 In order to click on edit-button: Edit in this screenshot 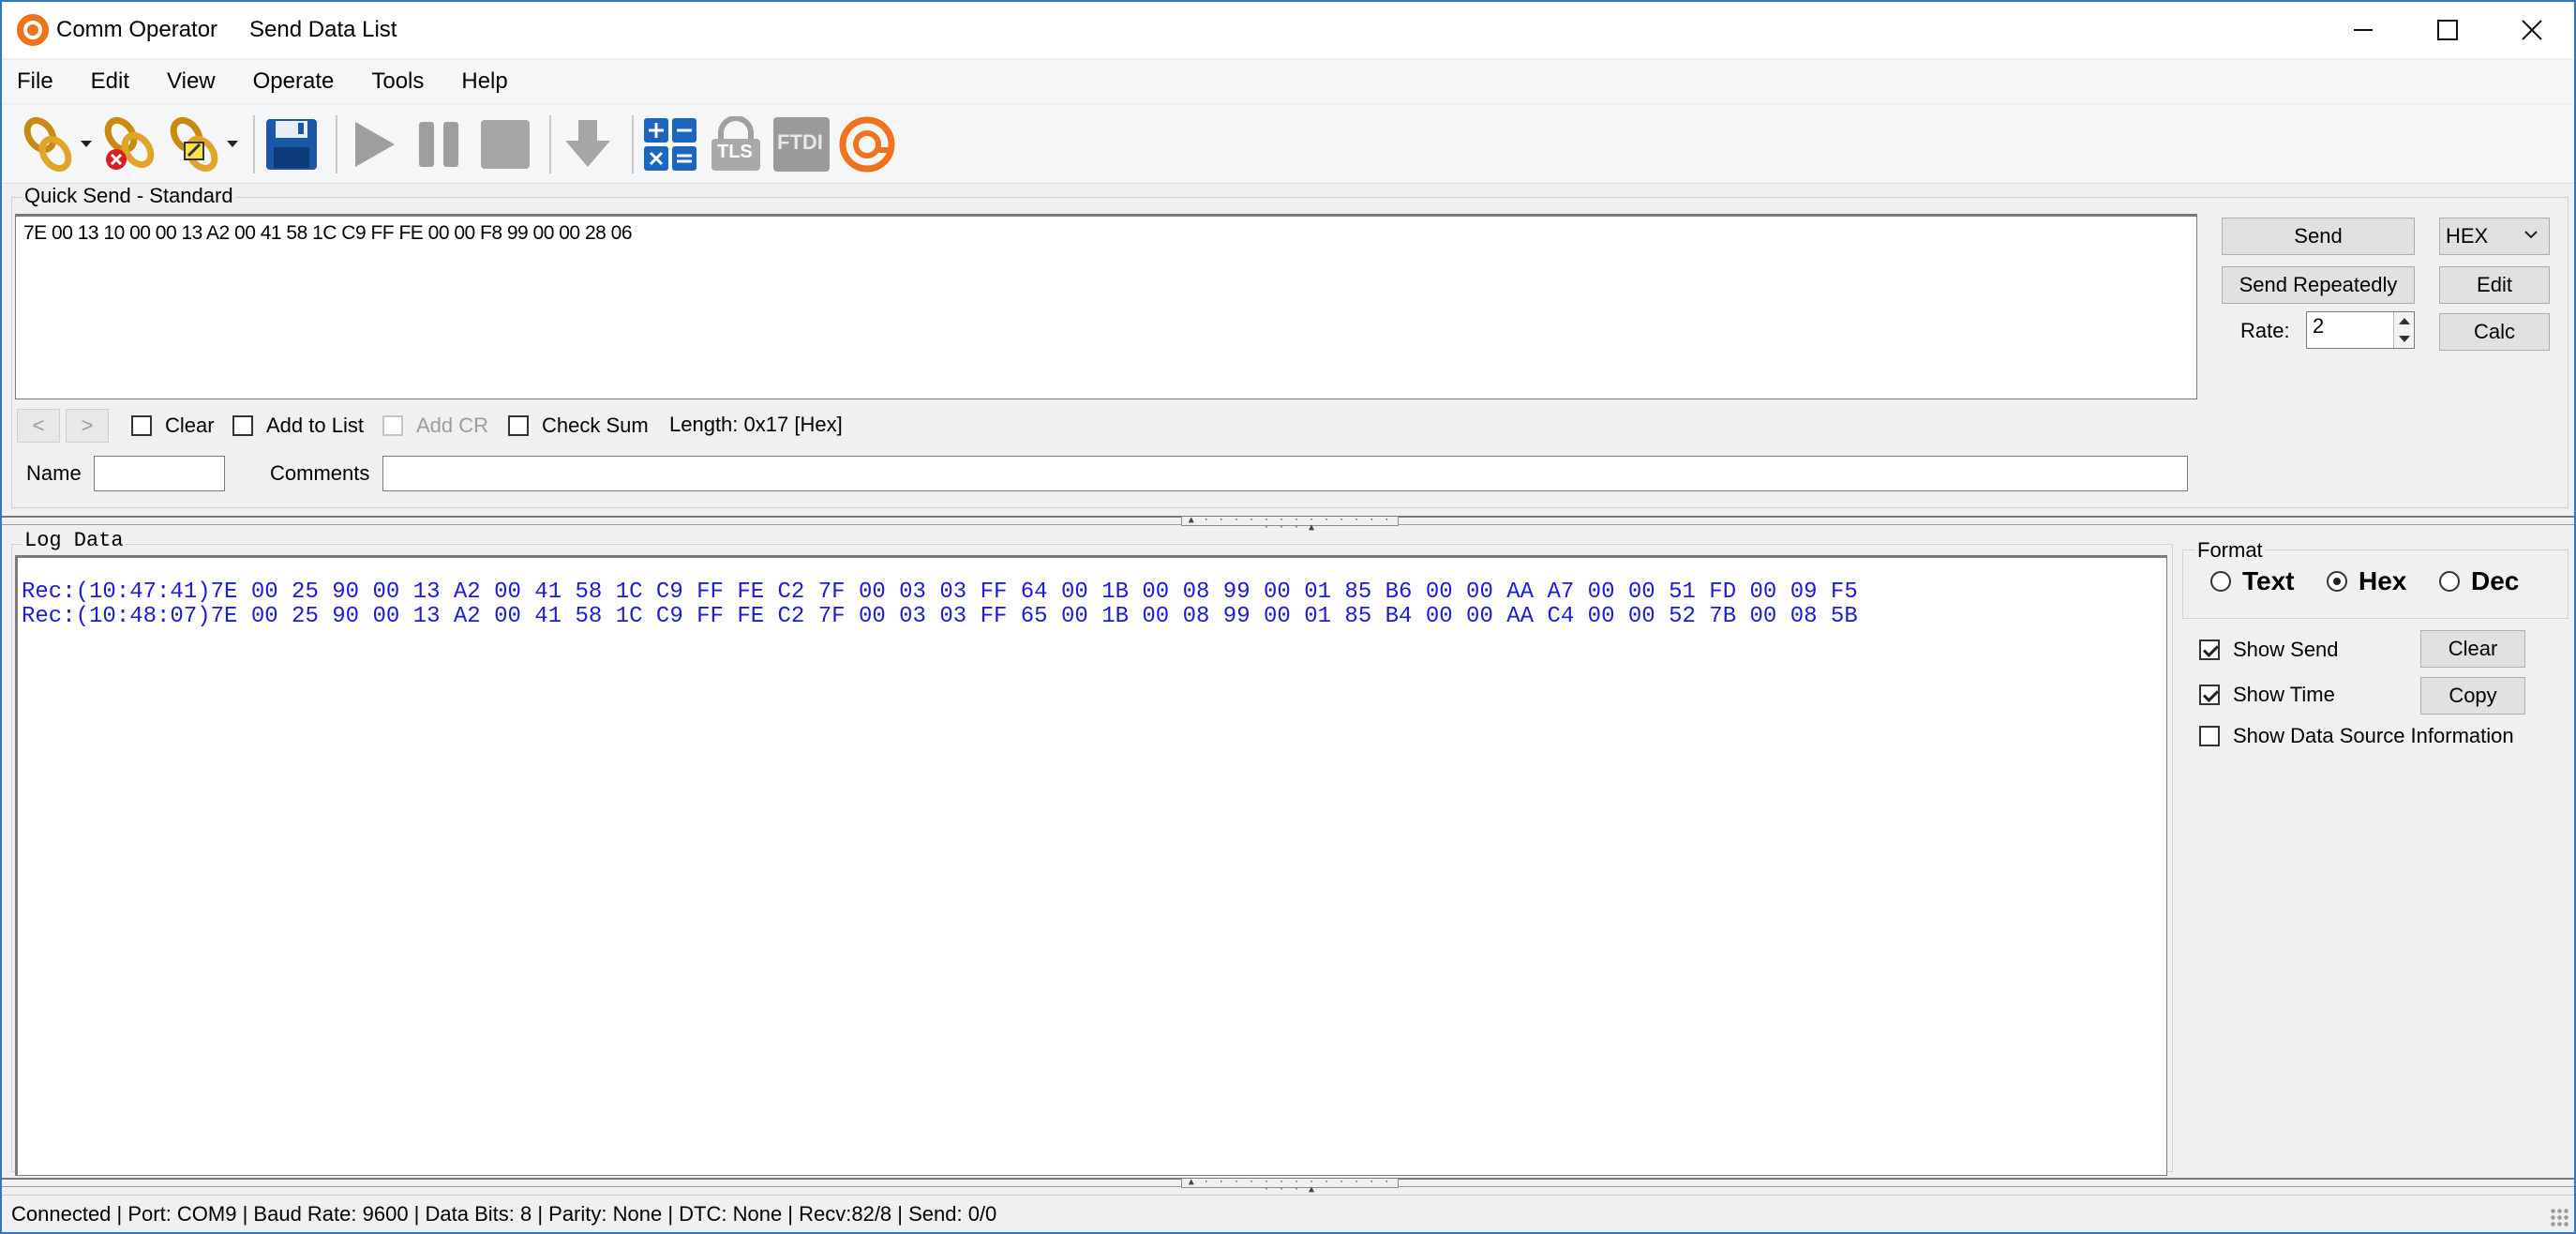, I will do `click(2494, 285)`.